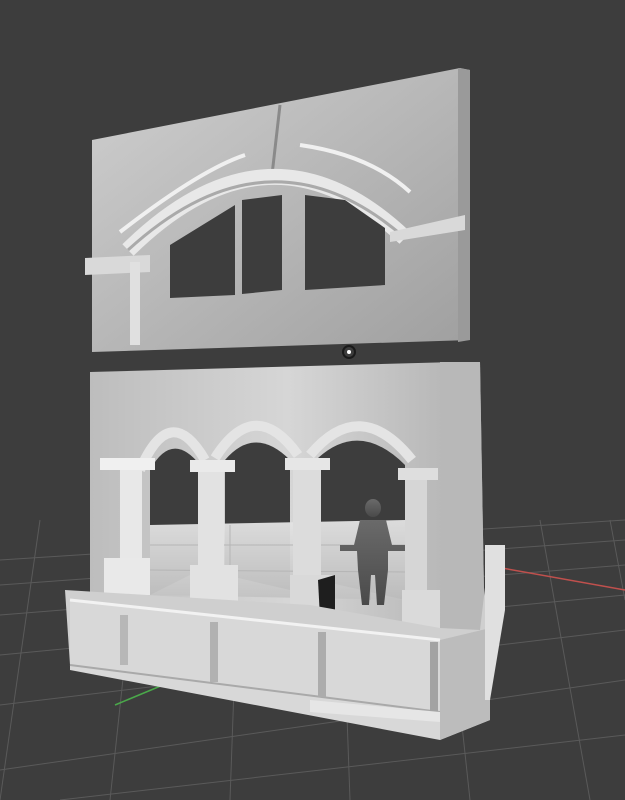  What do you see at coordinates (262, 244) in the screenshot?
I see `window-center` at bounding box center [262, 244].